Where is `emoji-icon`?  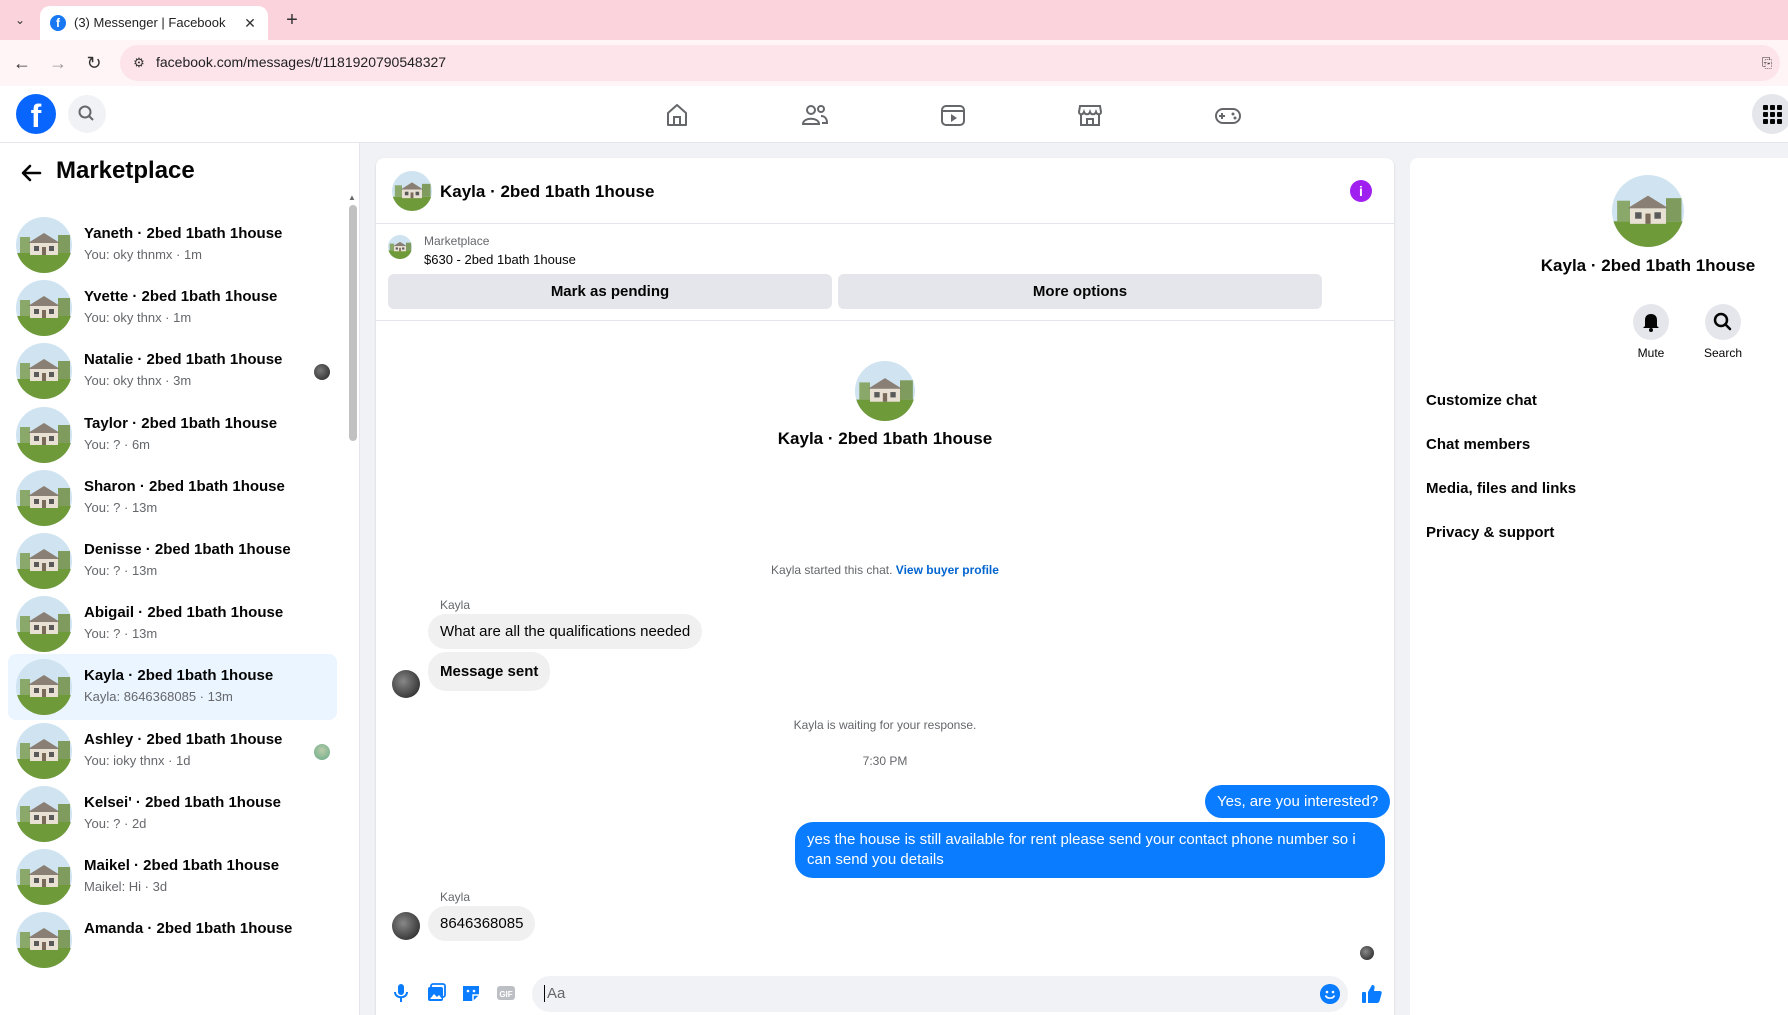
emoji-icon is located at coordinates (1330, 994).